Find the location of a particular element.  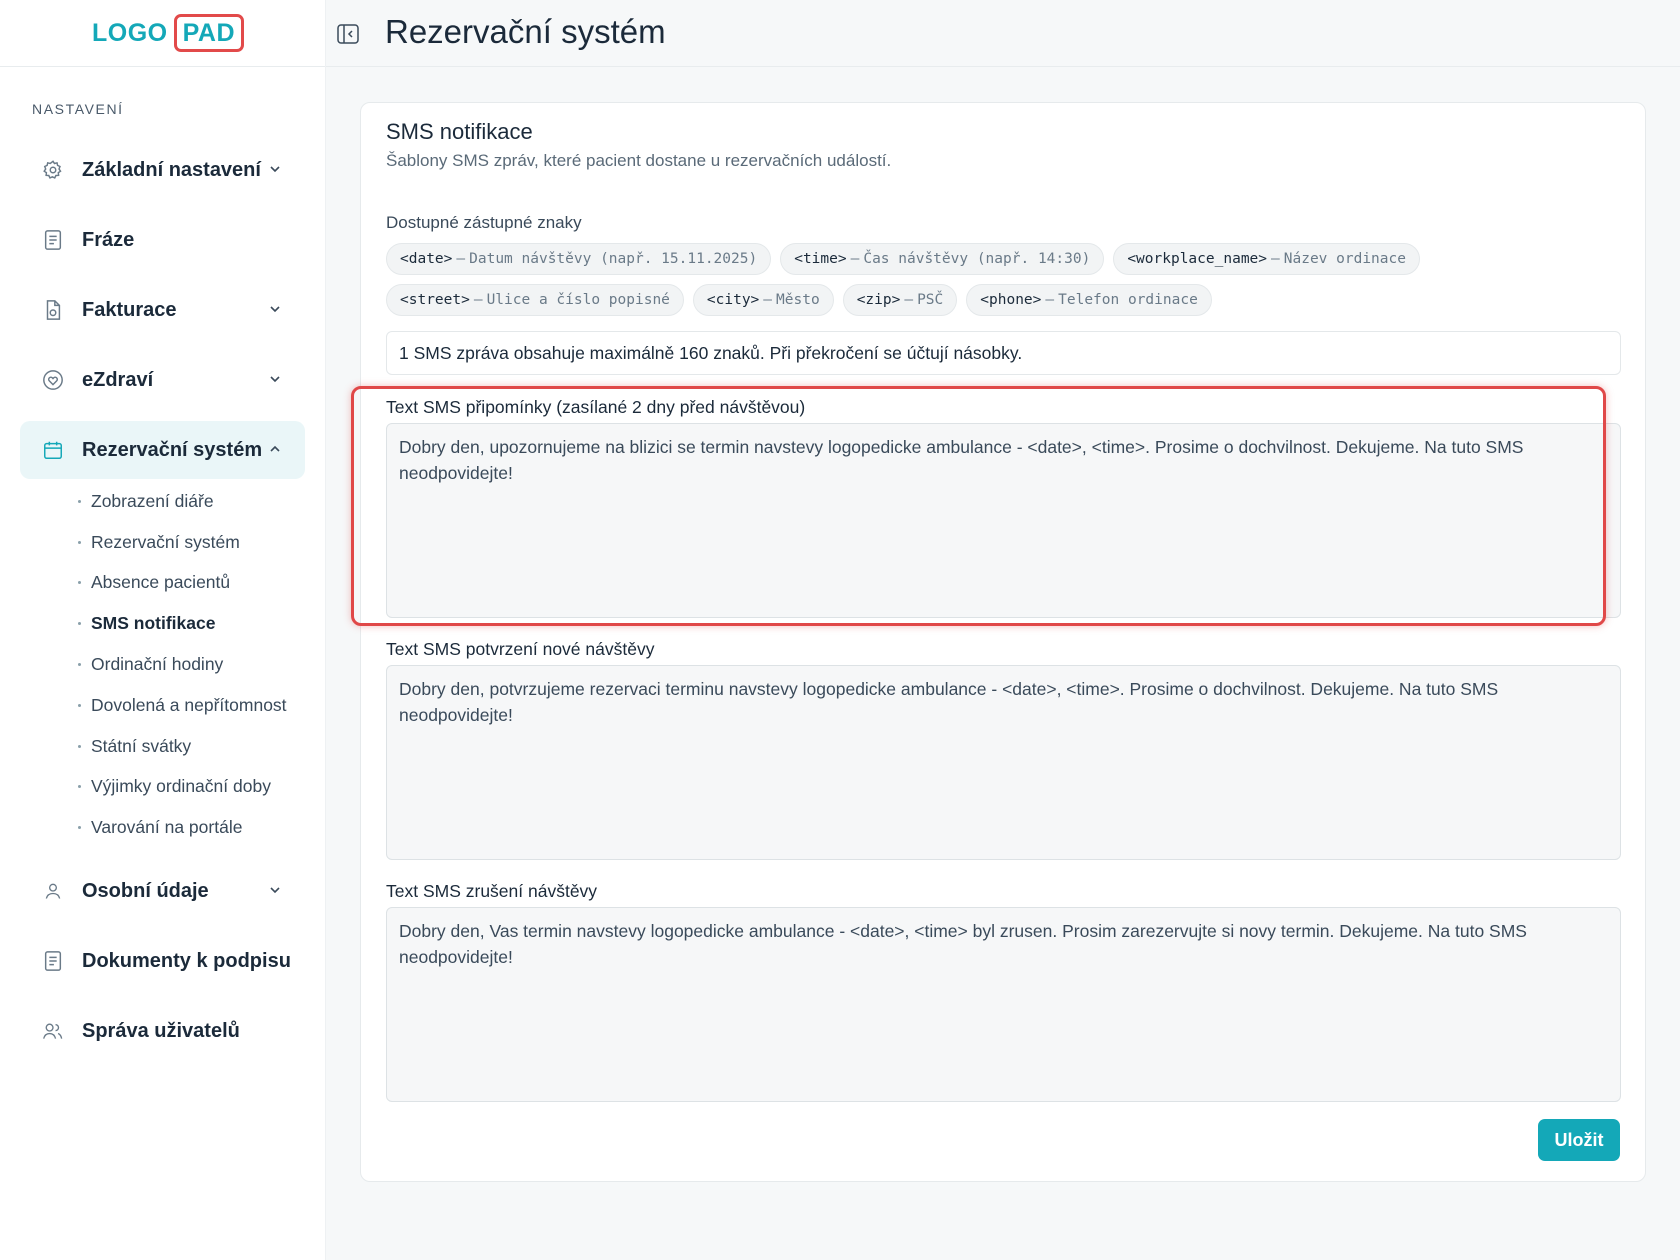

logo-area: LOGO PAD is located at coordinates (162, 33).